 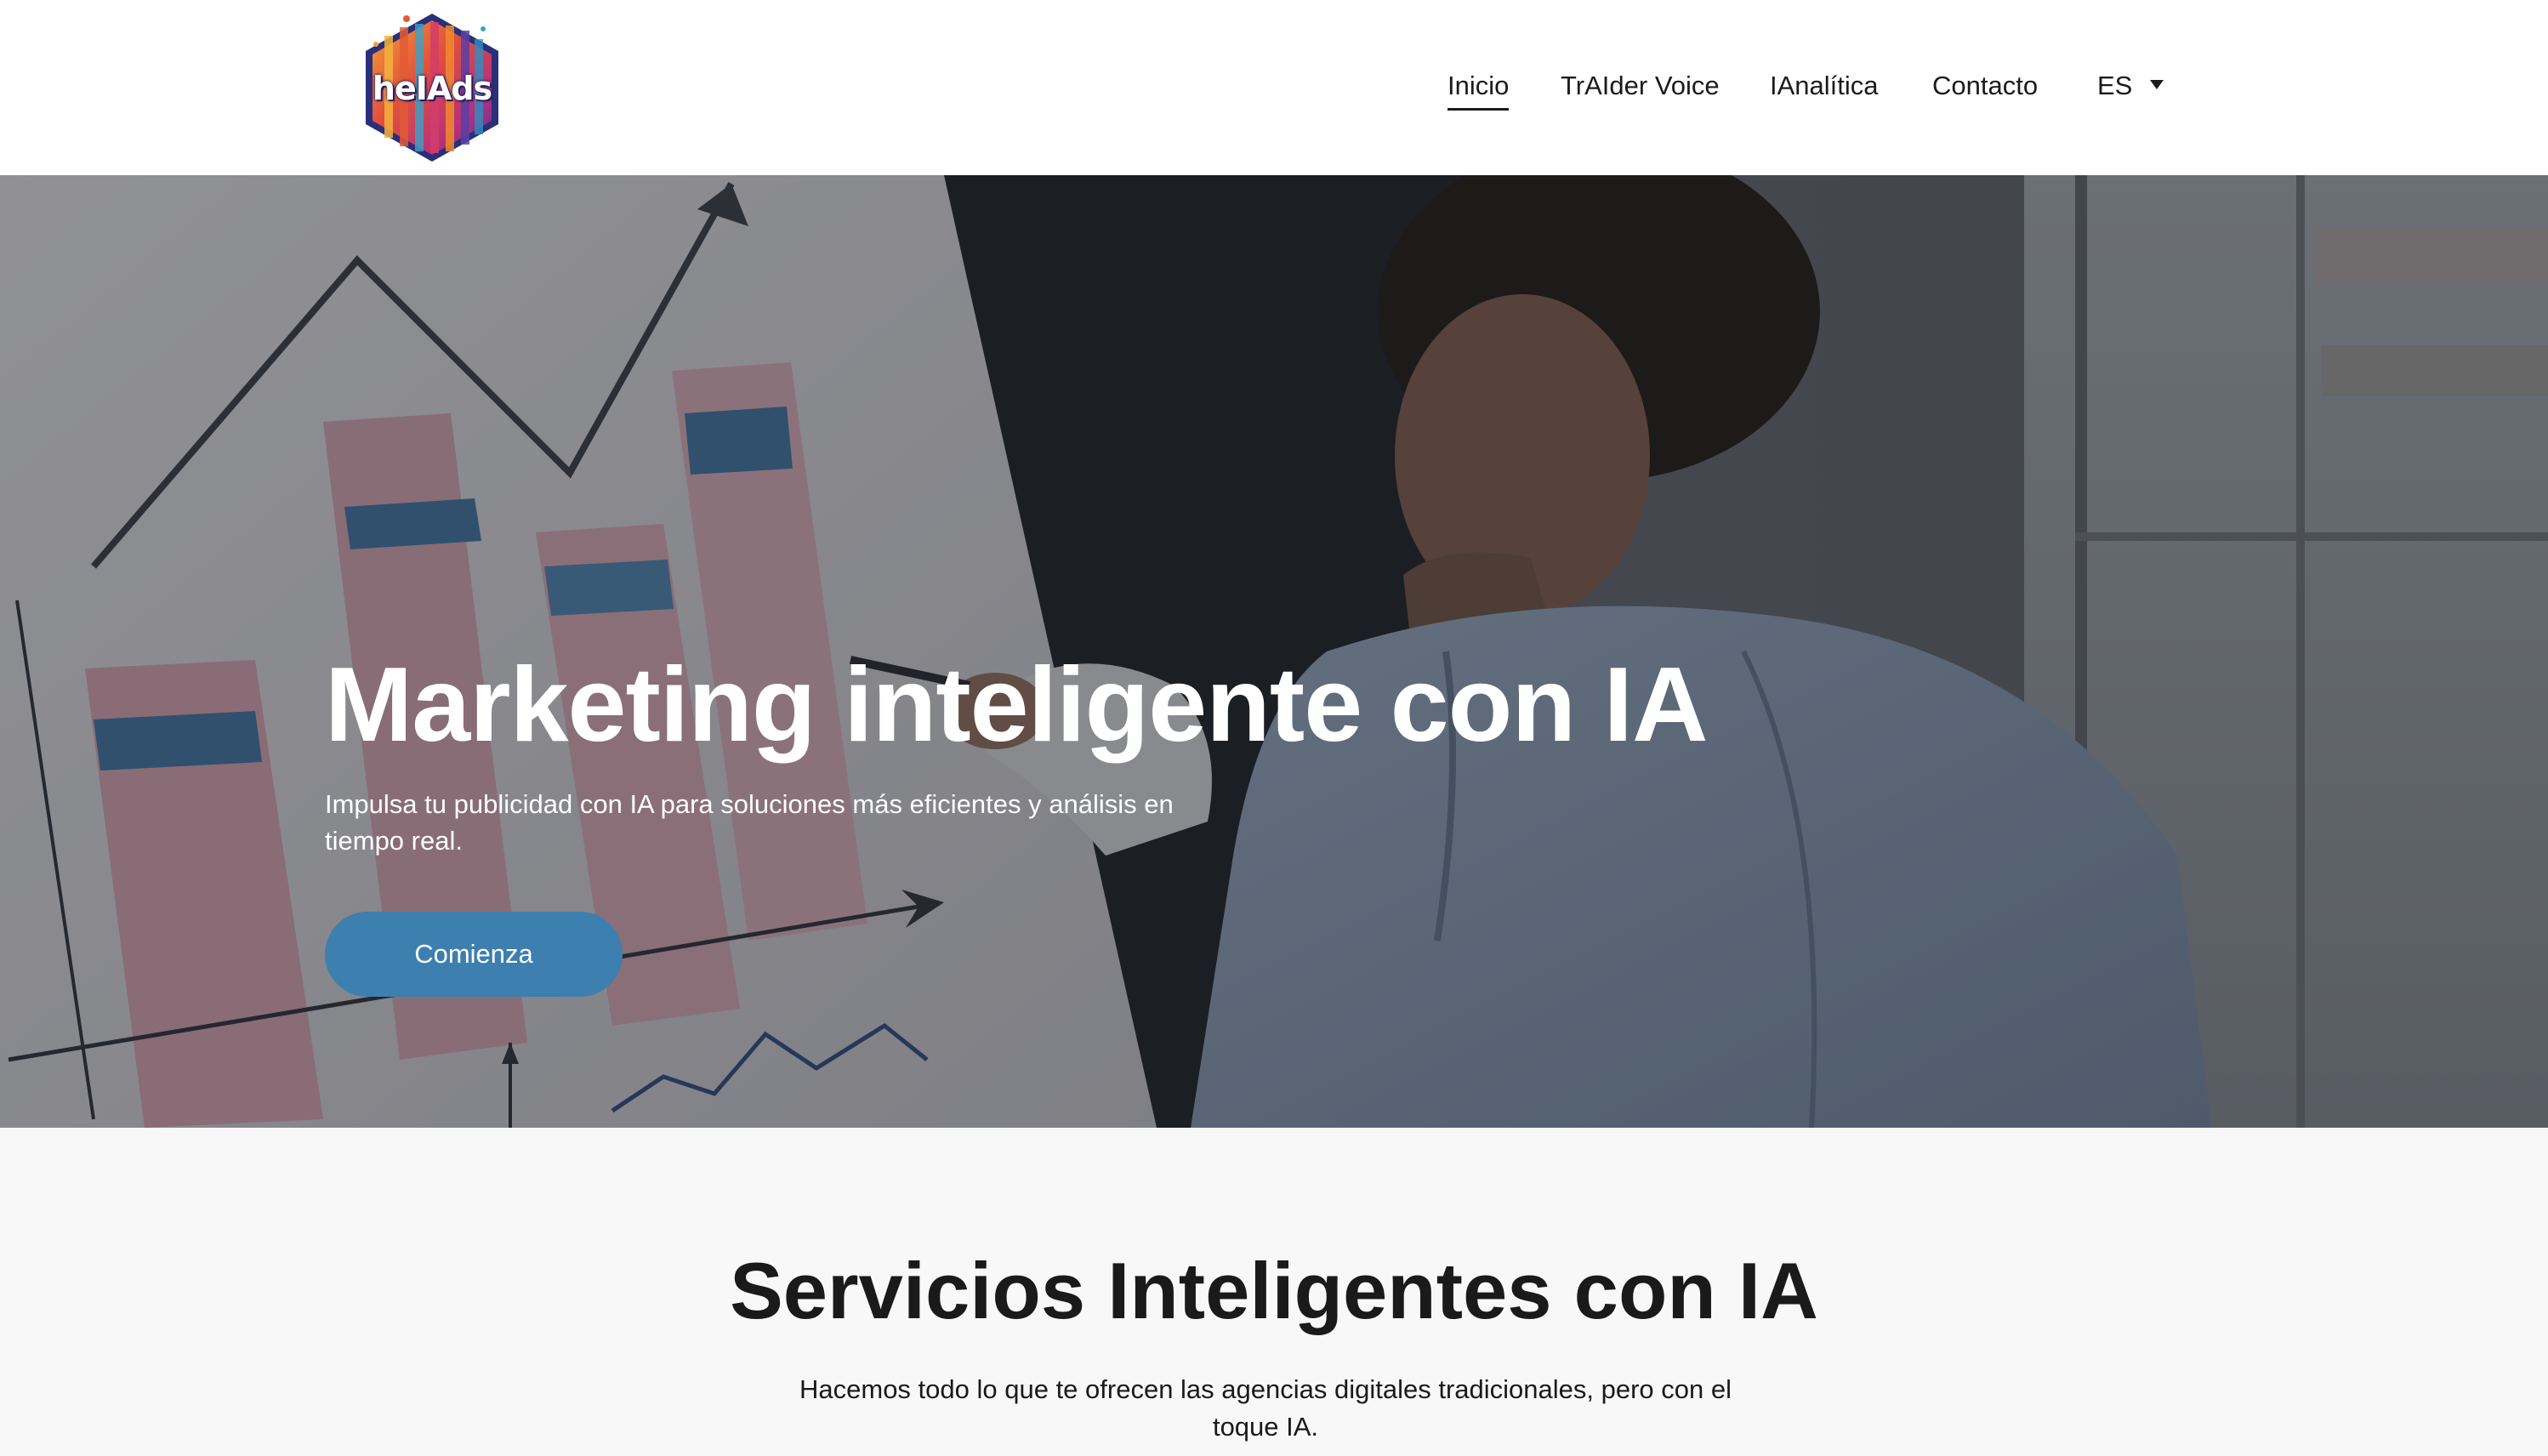 I want to click on language-selector: ES, so click(x=2114, y=85).